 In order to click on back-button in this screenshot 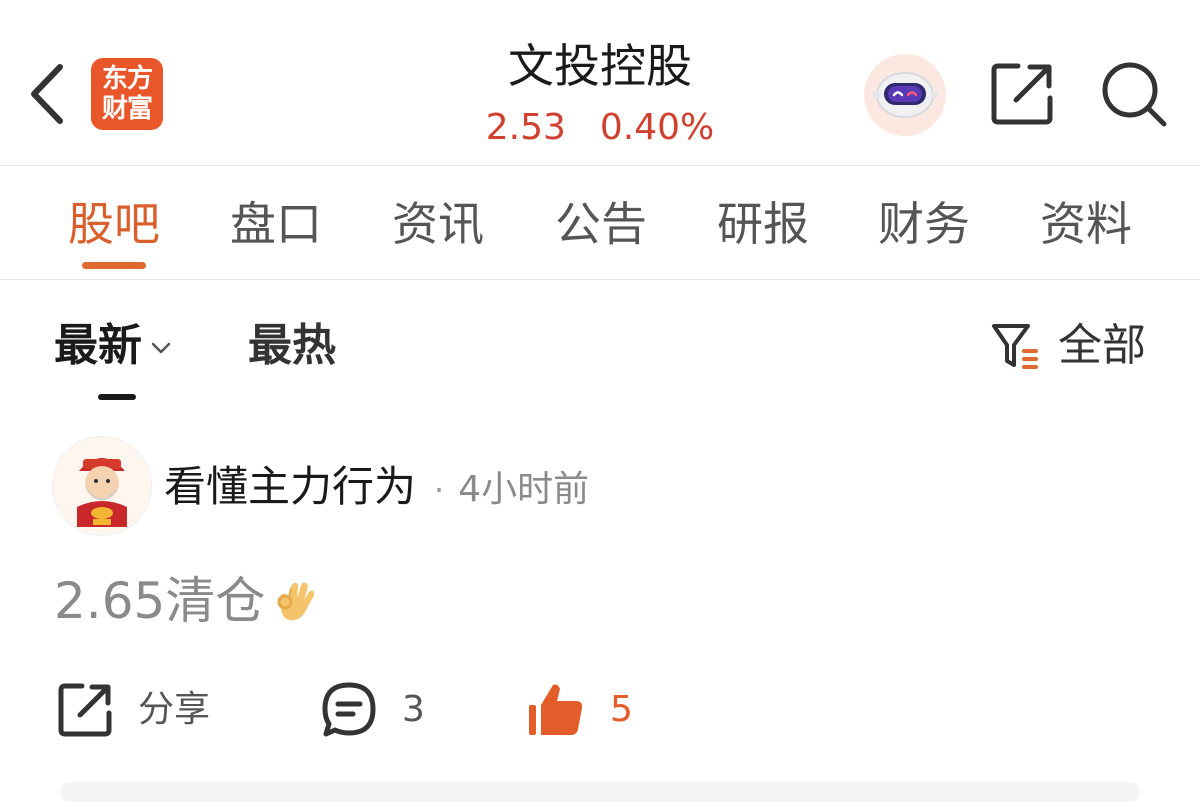, I will do `click(46, 94)`.